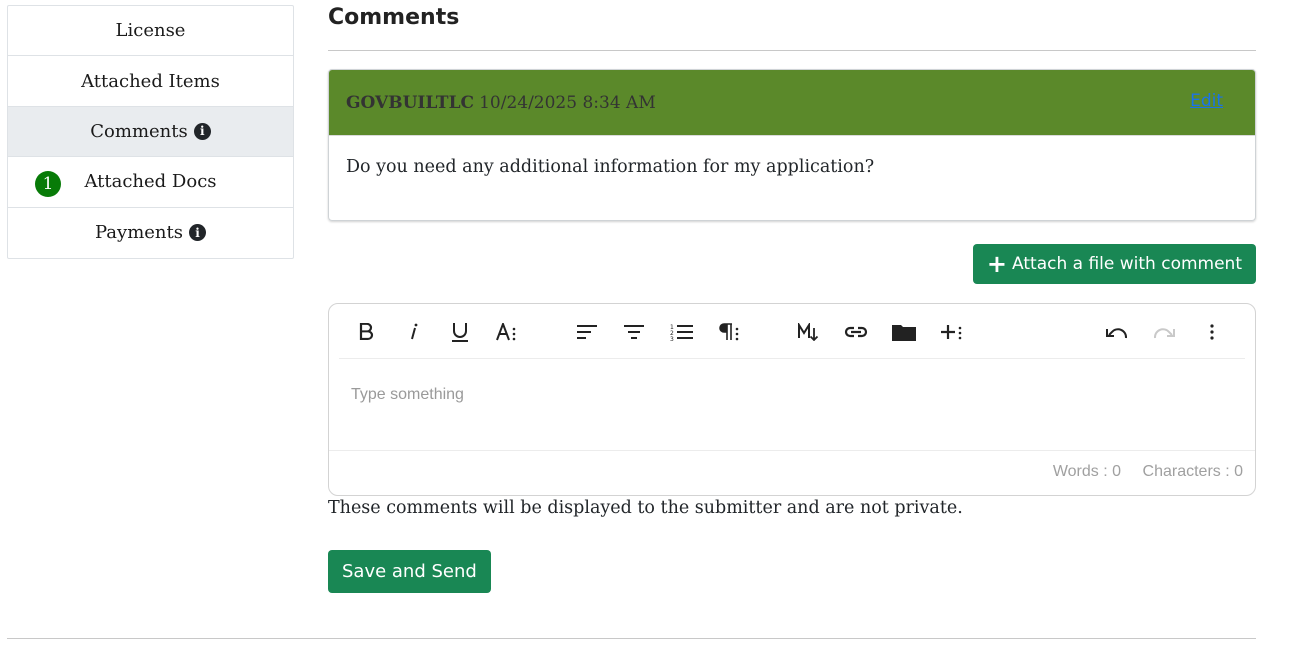 The height and width of the screenshot is (652, 1291). I want to click on save-and-send-button: Save and Send, so click(409, 571).